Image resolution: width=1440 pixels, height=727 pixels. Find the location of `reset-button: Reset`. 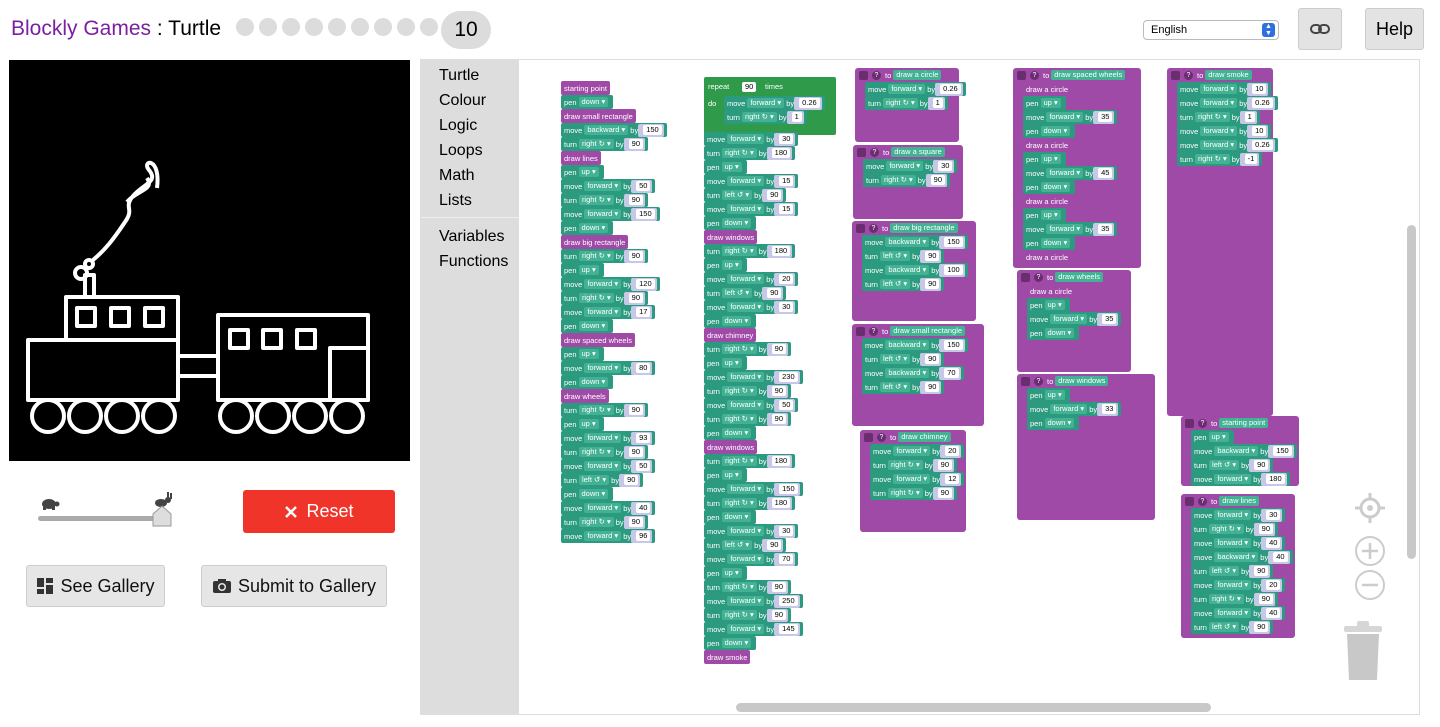

reset-button: Reset is located at coordinates (319, 511).